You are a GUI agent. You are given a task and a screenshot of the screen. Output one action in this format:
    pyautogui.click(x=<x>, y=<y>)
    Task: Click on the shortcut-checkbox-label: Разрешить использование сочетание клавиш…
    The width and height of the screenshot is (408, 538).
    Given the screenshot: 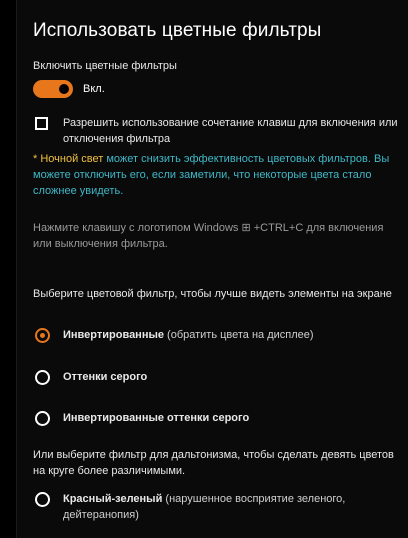 What is the action you would take?
    pyautogui.click(x=235, y=131)
    